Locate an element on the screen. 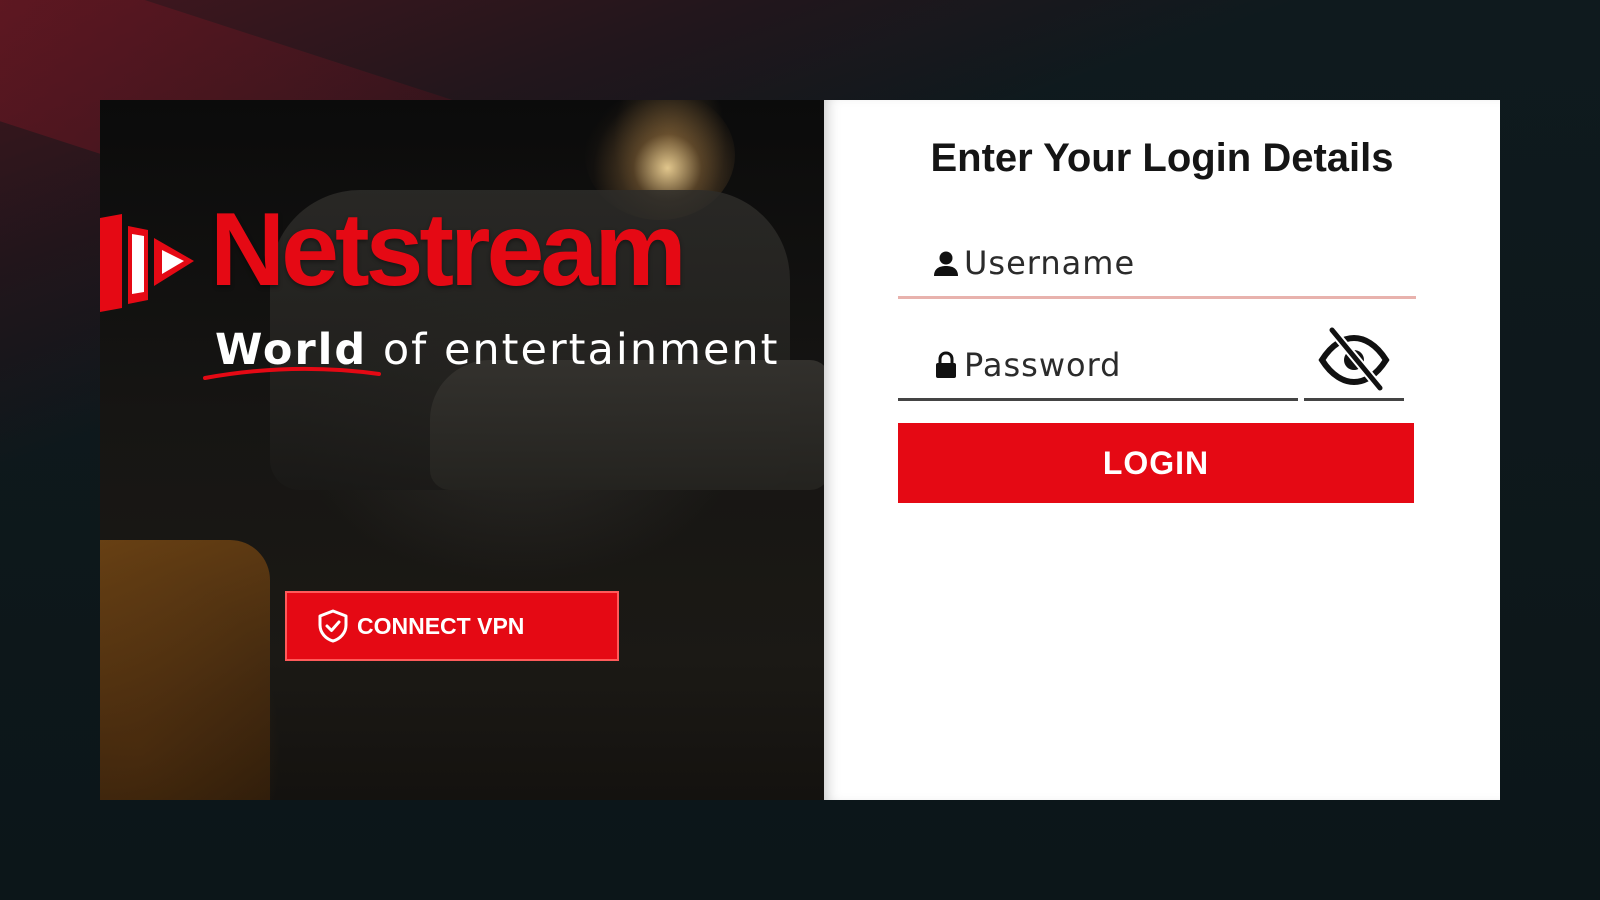  username-field is located at coordinates (1157, 264).